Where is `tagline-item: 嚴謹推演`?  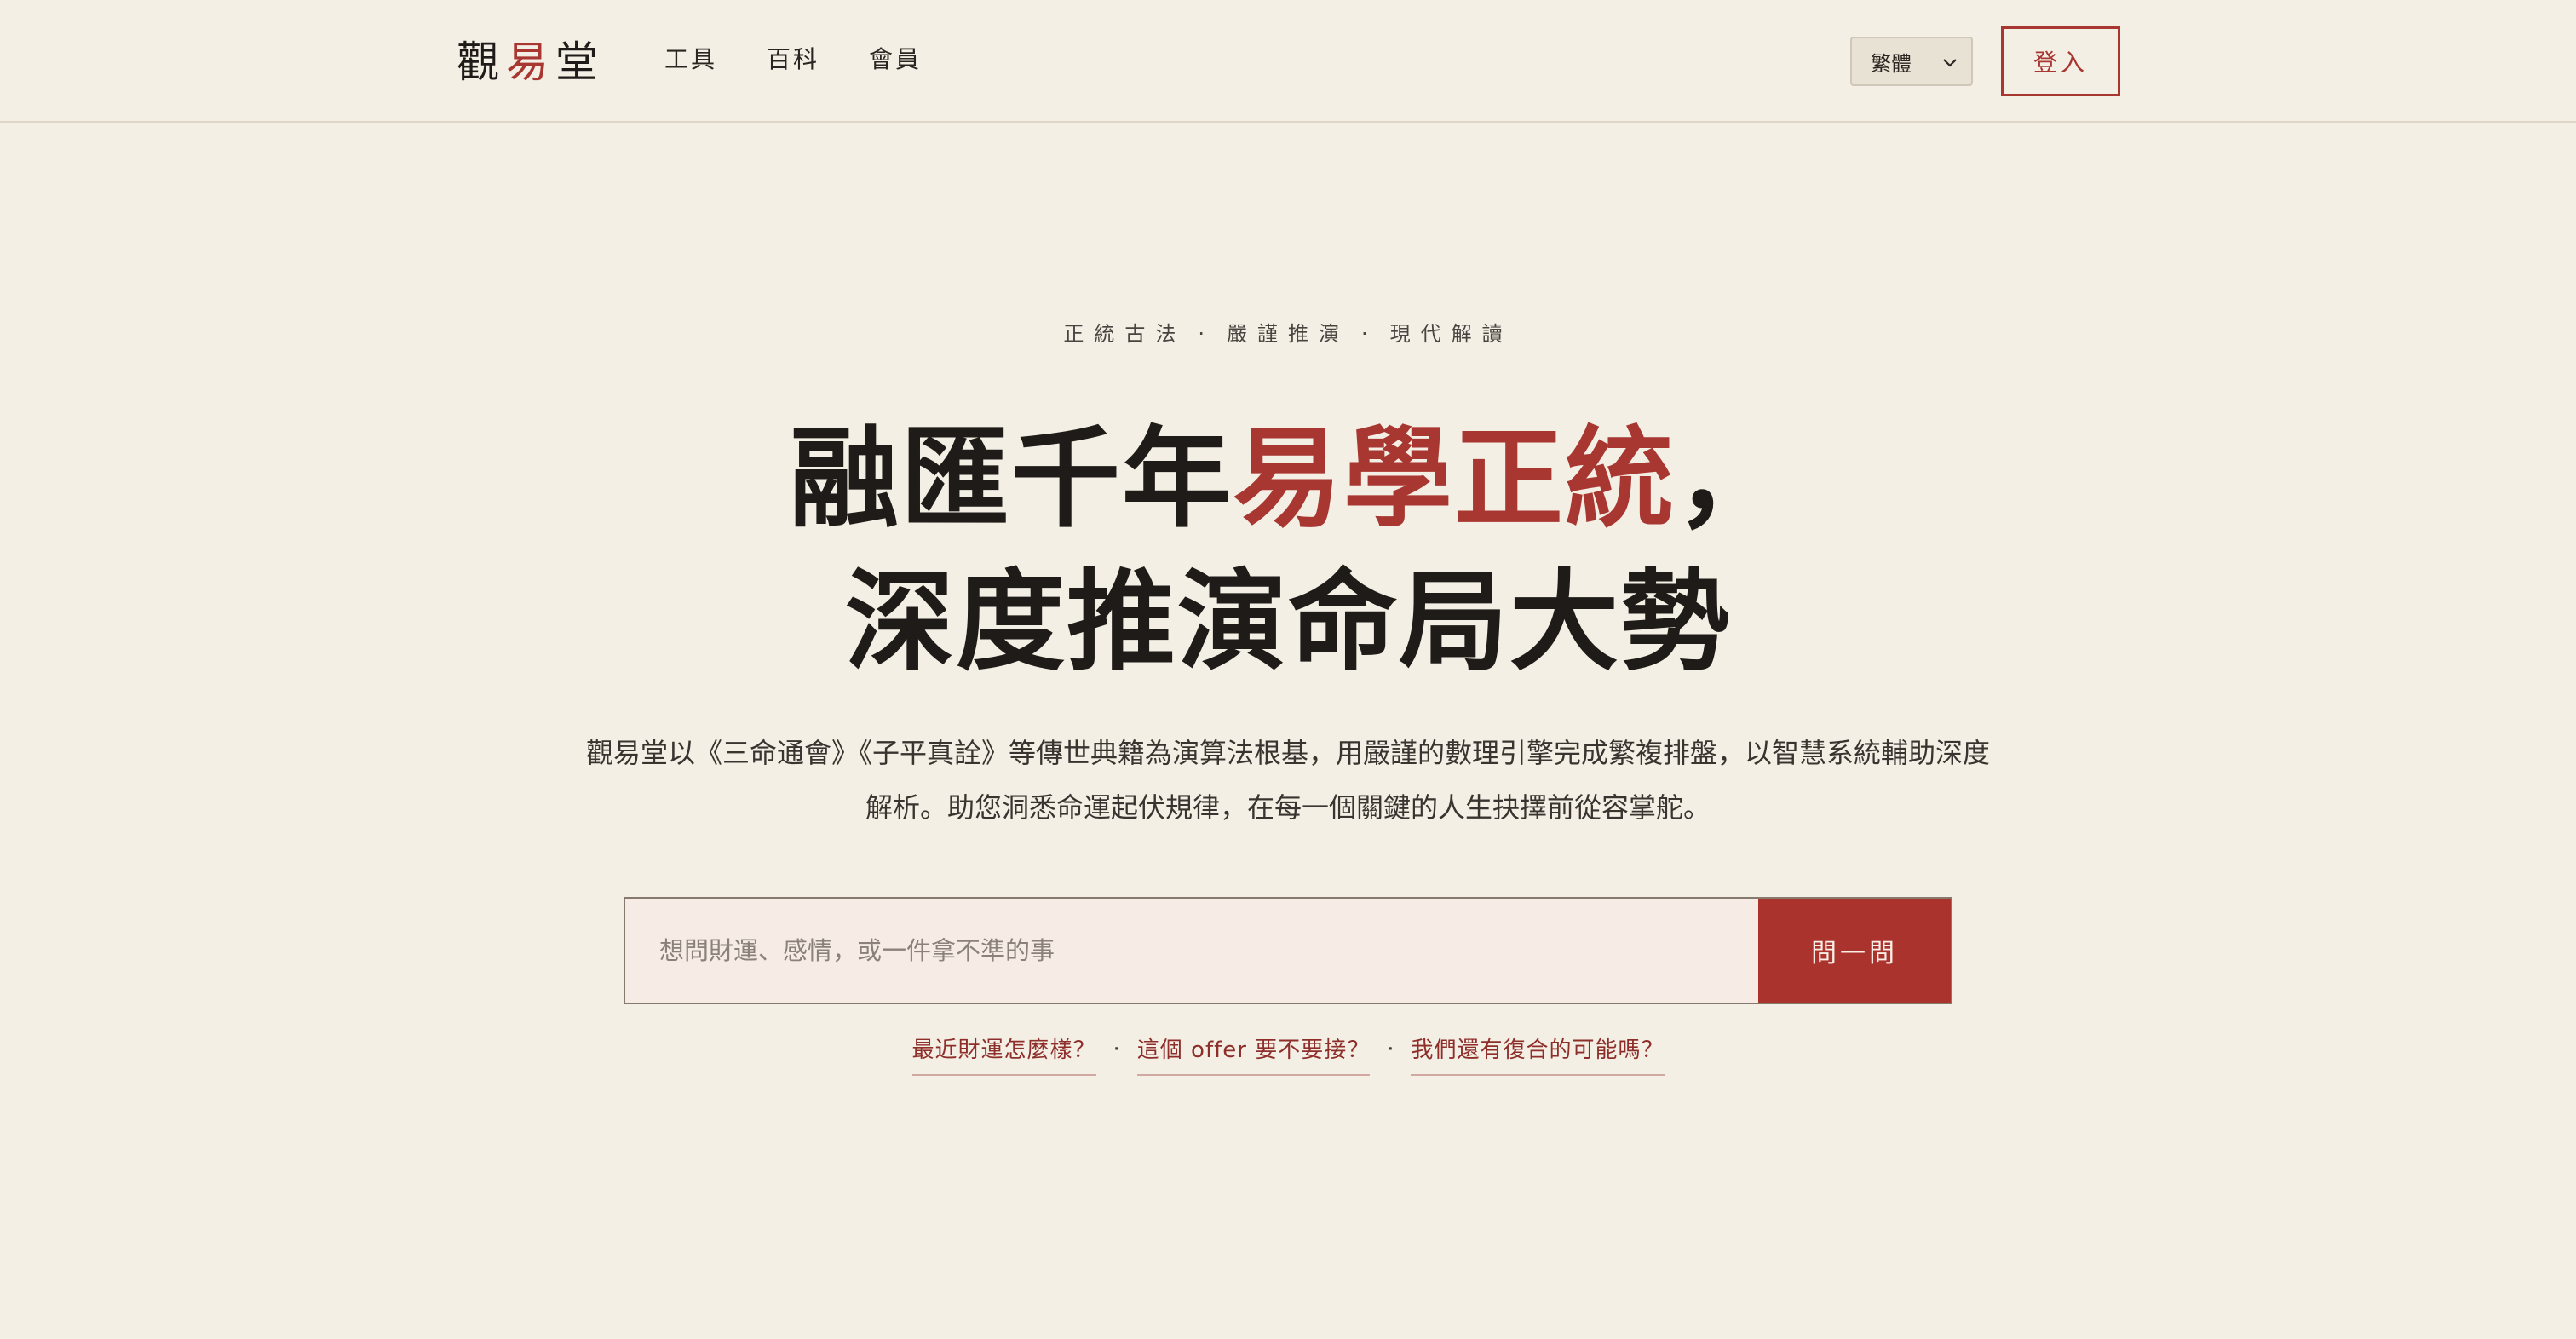 tagline-item: 嚴謹推演 is located at coordinates (1288, 334).